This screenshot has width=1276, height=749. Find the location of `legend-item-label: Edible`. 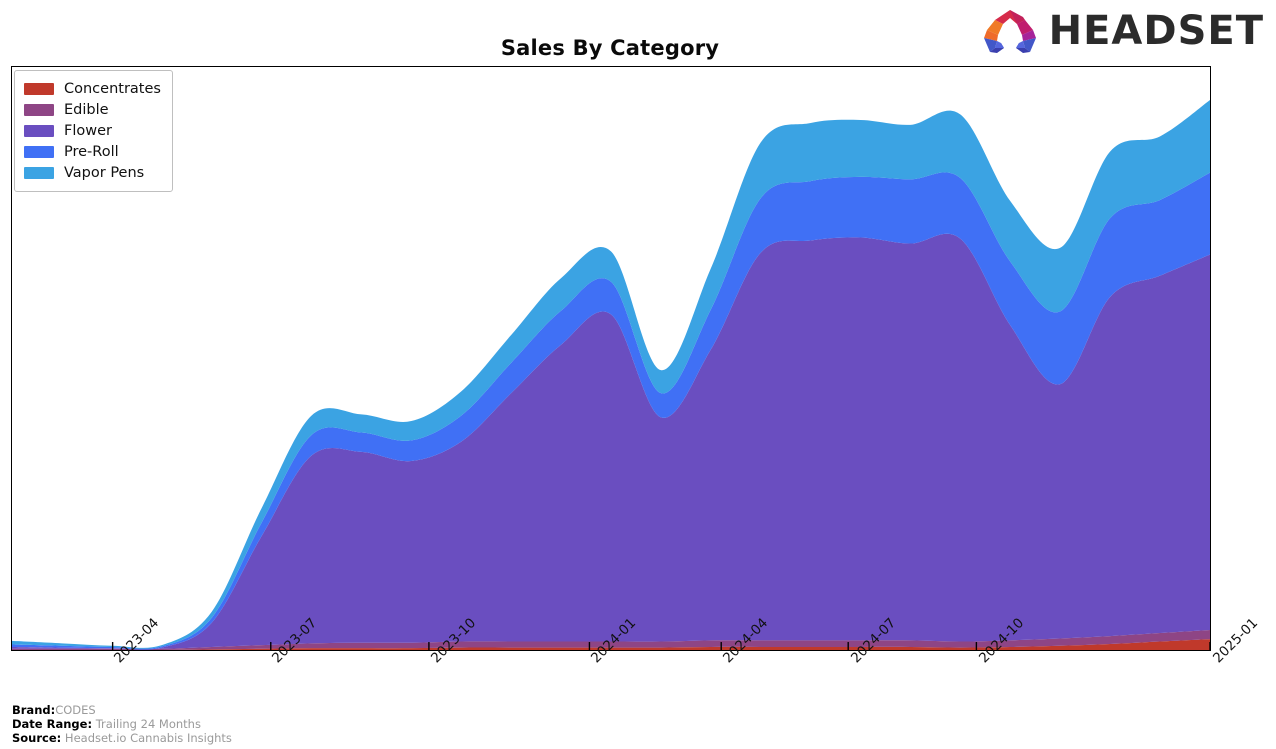

legend-item-label: Edible is located at coordinates (86, 109).